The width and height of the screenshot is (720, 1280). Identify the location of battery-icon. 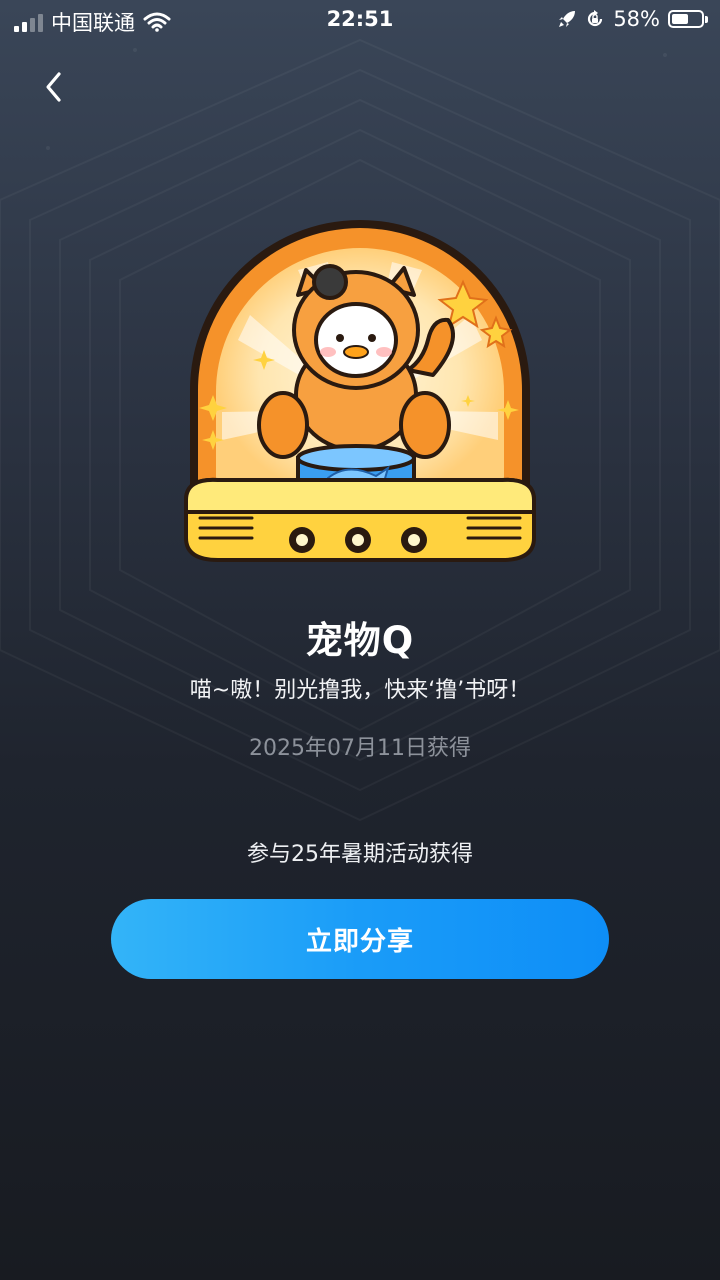
(688, 19).